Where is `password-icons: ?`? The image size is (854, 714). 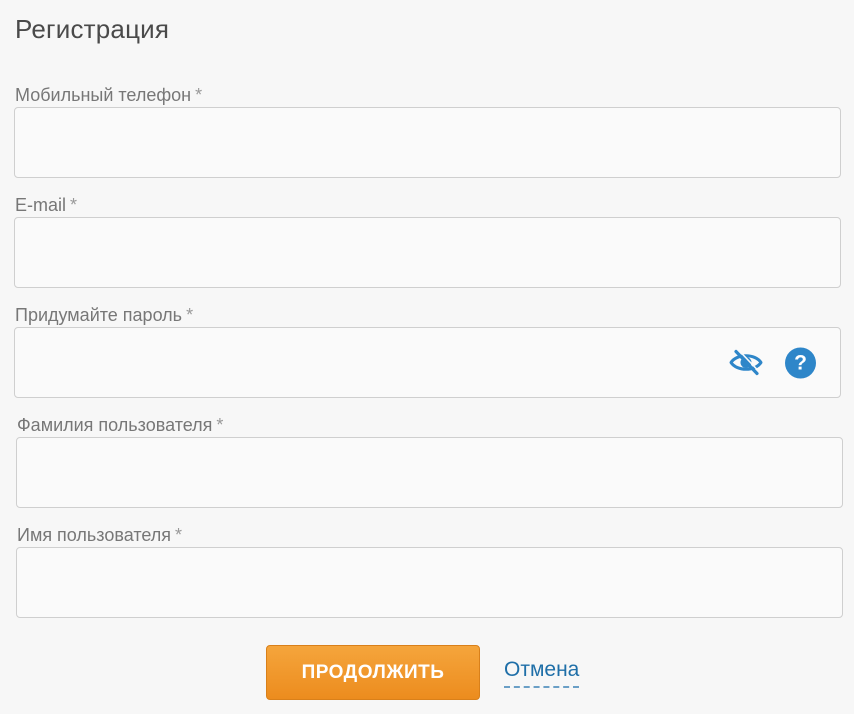 password-icons: ? is located at coordinates (772, 362).